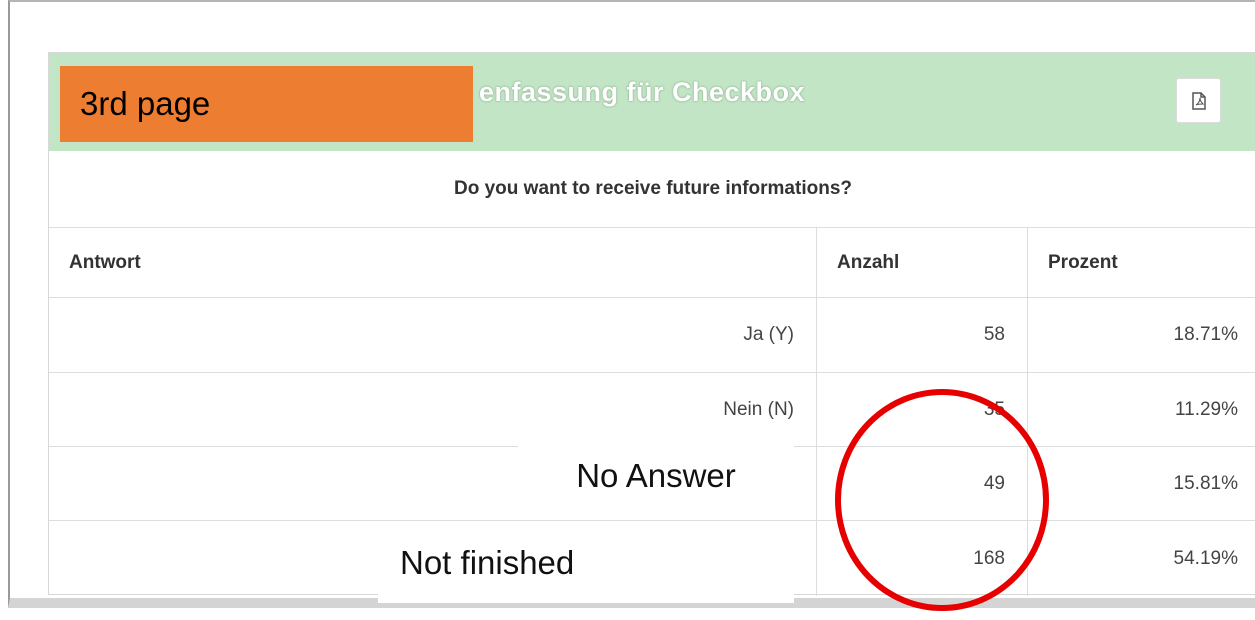 Image resolution: width=1255 pixels, height=620 pixels. Describe the element at coordinates (758, 409) in the screenshot. I see `answer-cell: Nein (N)` at that location.